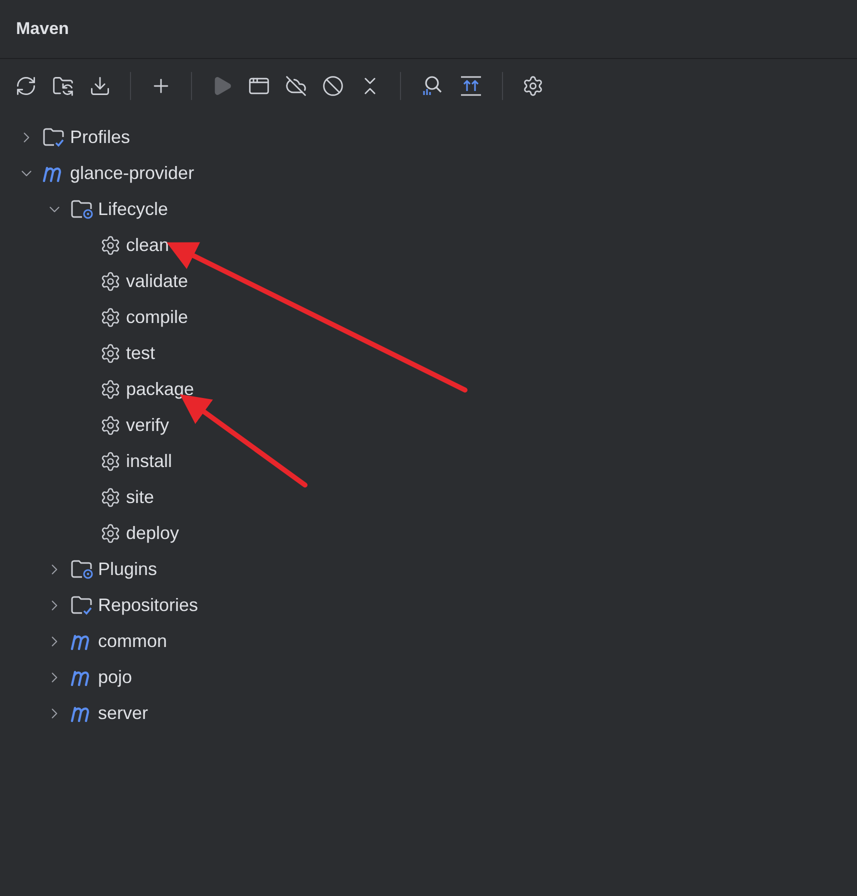 This screenshot has width=857, height=896. Describe the element at coordinates (26, 86) in the screenshot. I see `reload-icon` at that location.